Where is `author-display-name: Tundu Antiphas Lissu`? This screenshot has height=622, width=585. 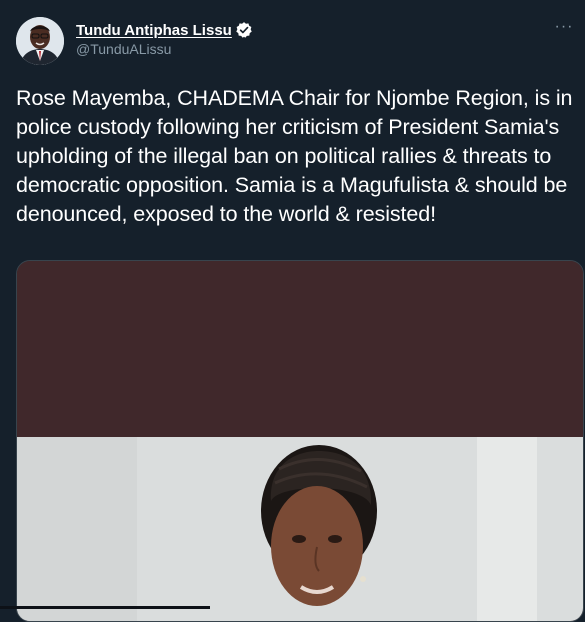
author-display-name: Tundu Antiphas Lissu is located at coordinates (154, 30).